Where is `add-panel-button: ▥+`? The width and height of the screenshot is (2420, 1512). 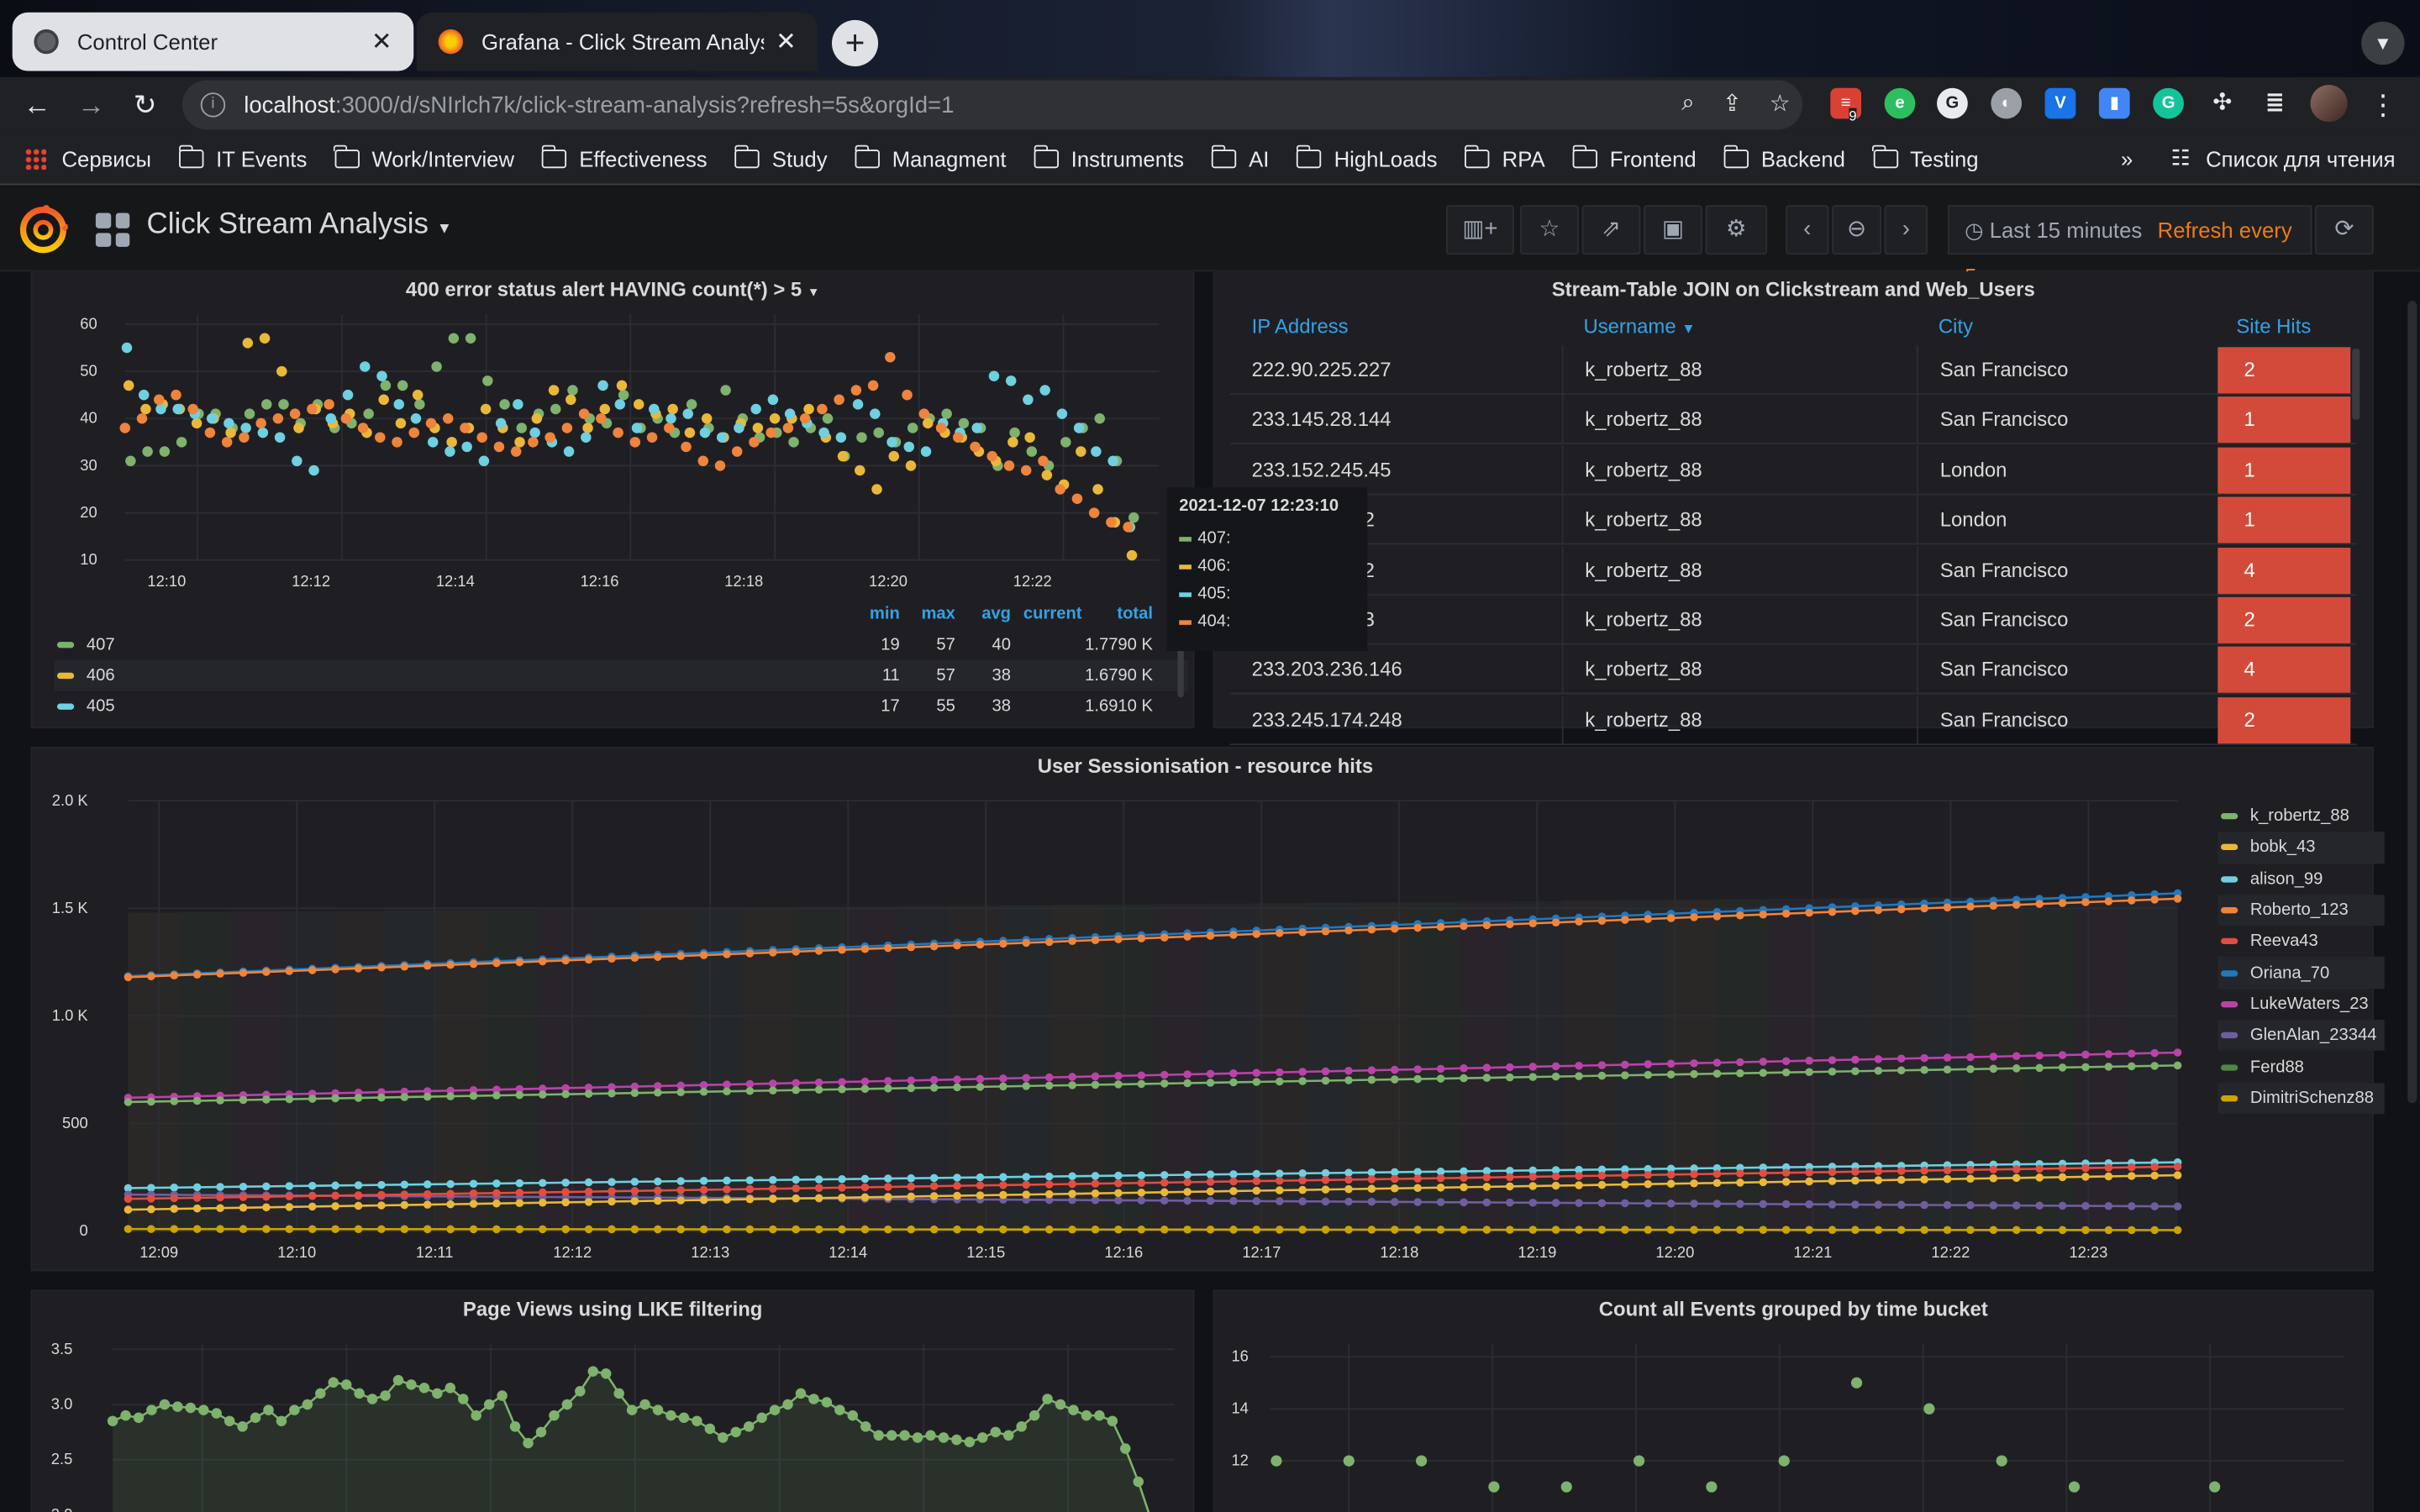 add-panel-button: ▥+ is located at coordinates (1479, 230).